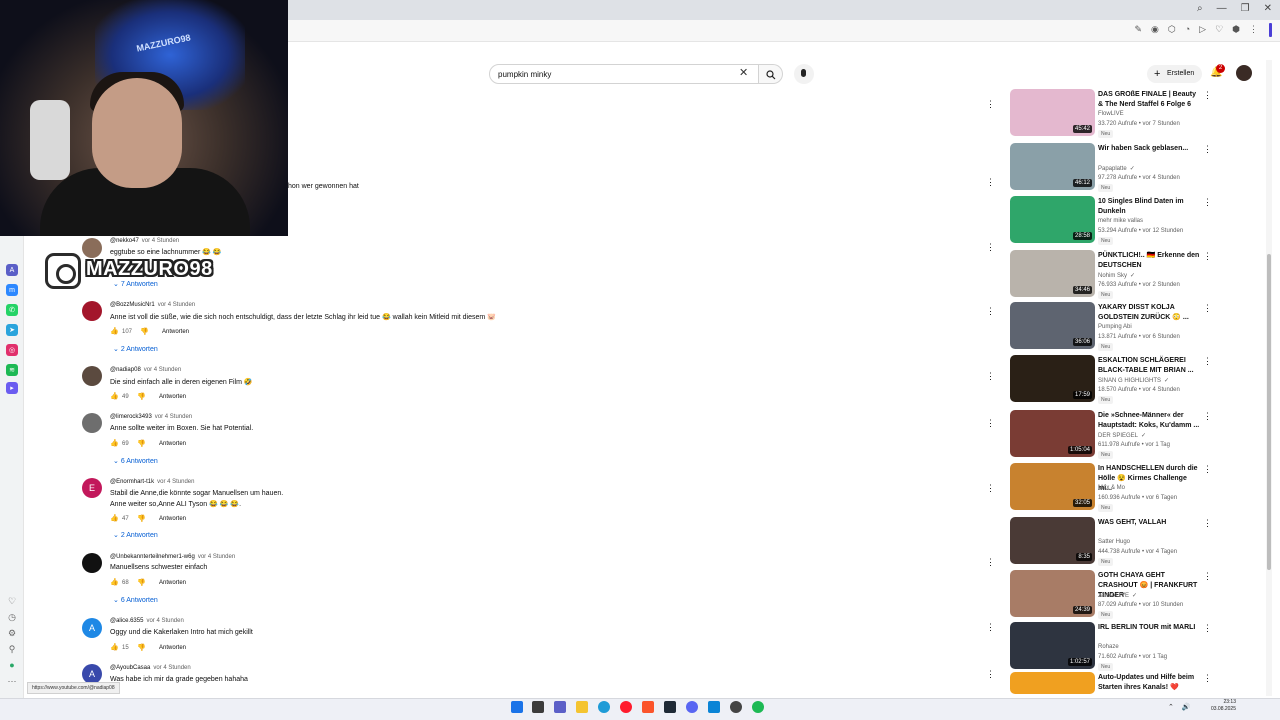  What do you see at coordinates (1052, 433) in the screenshot?
I see `video-thumbnail: 1:05:04` at bounding box center [1052, 433].